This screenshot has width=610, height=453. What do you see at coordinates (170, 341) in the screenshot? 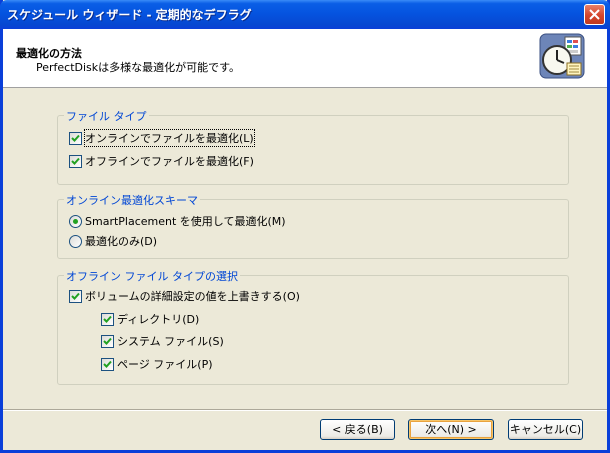
I see `system-file-label: システム ファイル(S)` at bounding box center [170, 341].